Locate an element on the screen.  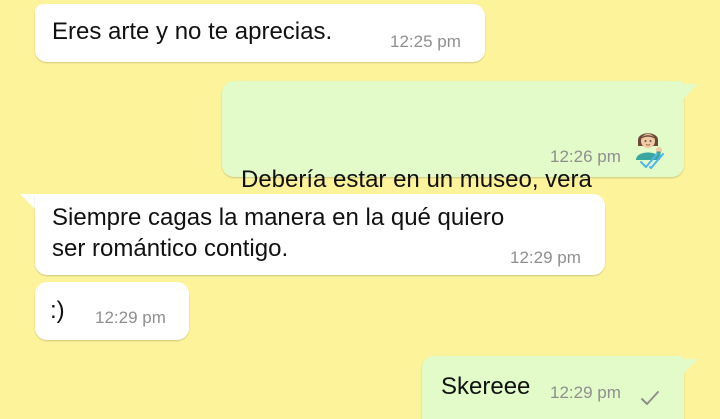
message-text: Skereee is located at coordinates (486, 386).